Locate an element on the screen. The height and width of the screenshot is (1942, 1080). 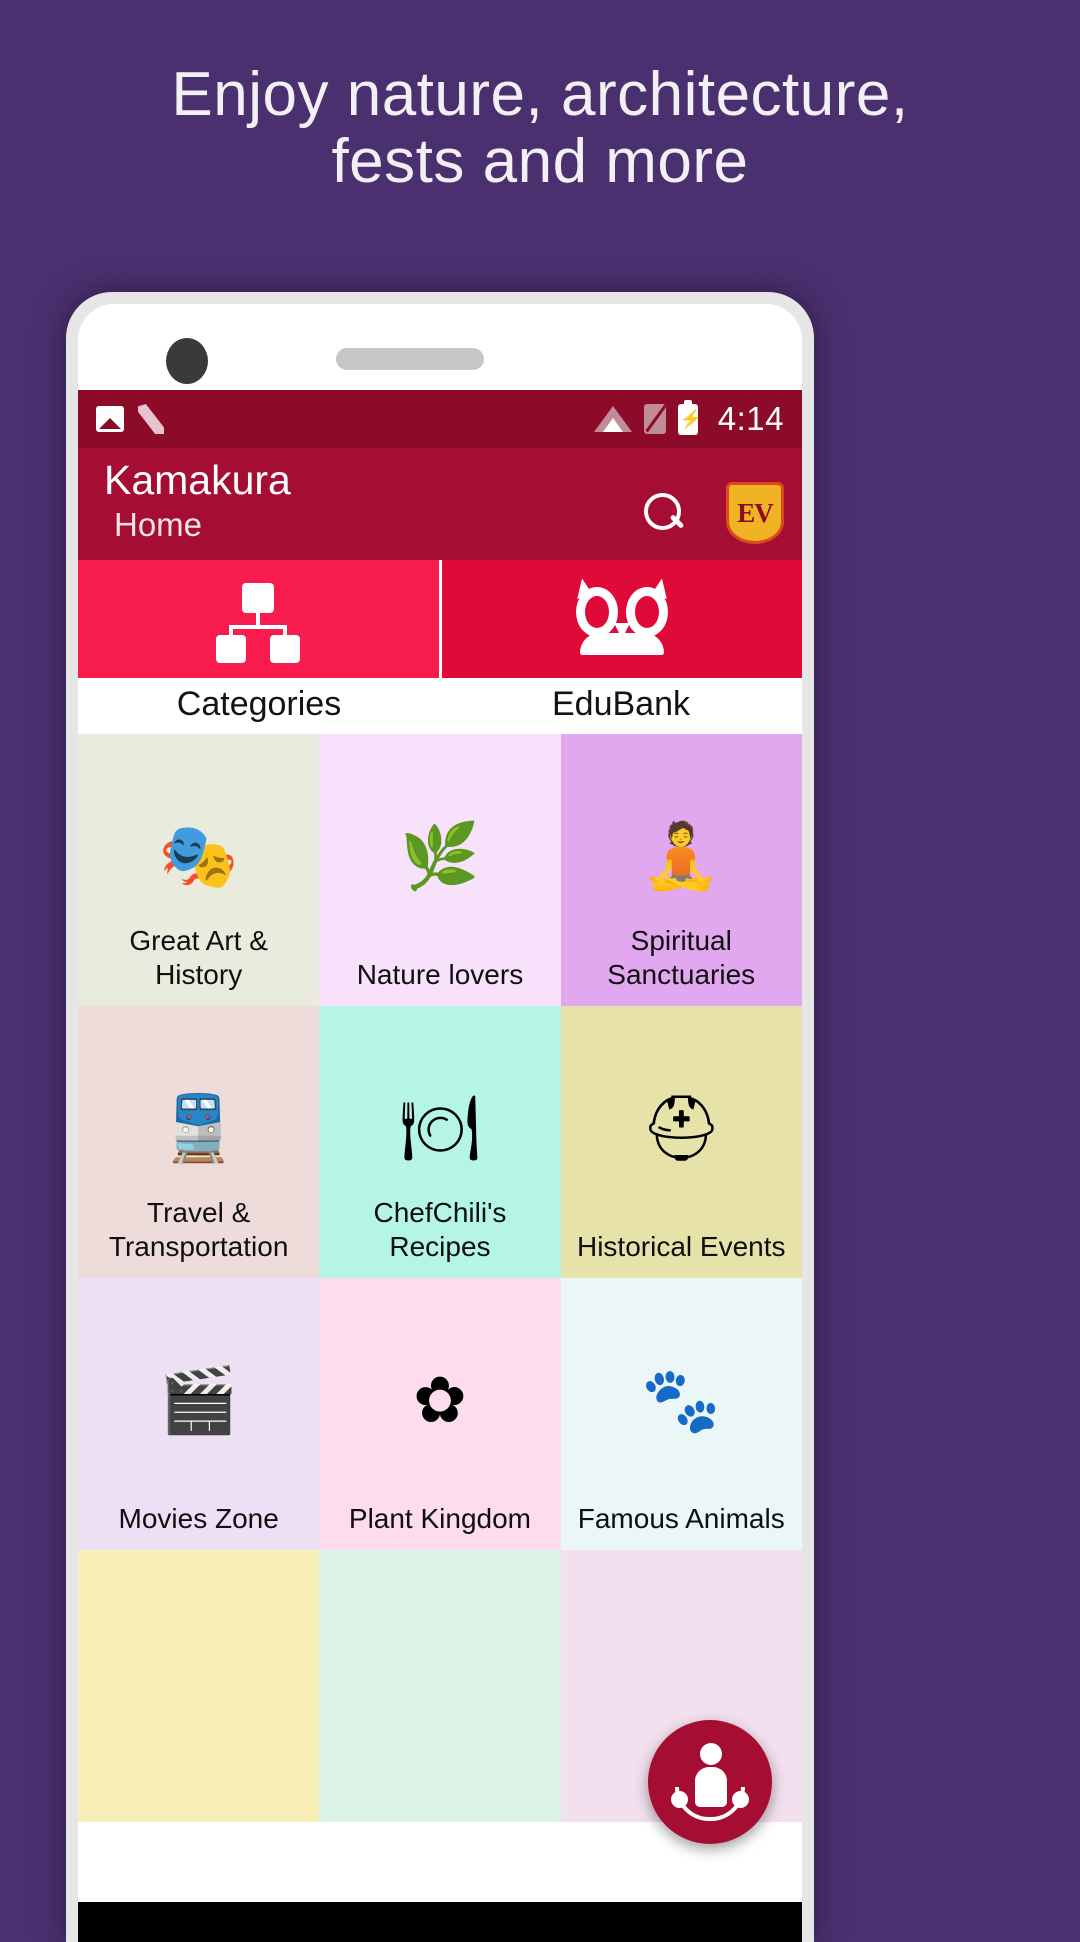
tab-categories is located at coordinates (258, 619).